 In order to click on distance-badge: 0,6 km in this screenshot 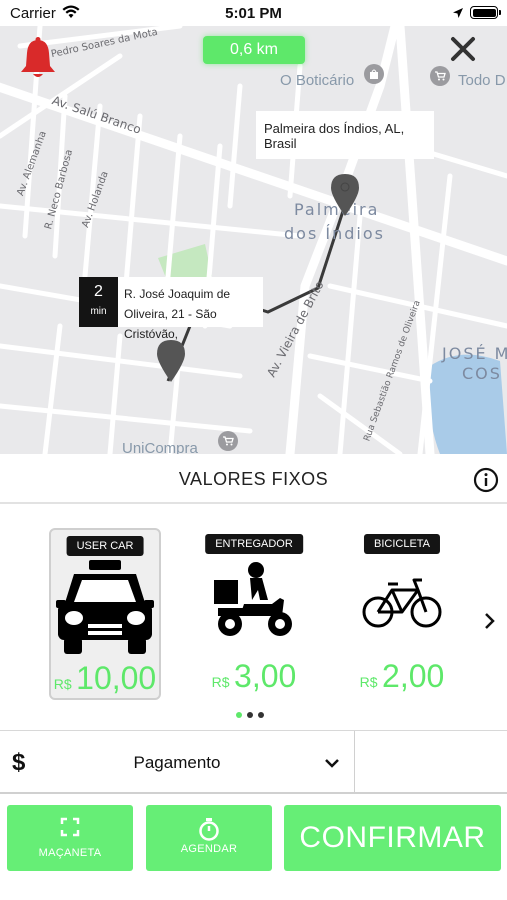, I will do `click(254, 50)`.